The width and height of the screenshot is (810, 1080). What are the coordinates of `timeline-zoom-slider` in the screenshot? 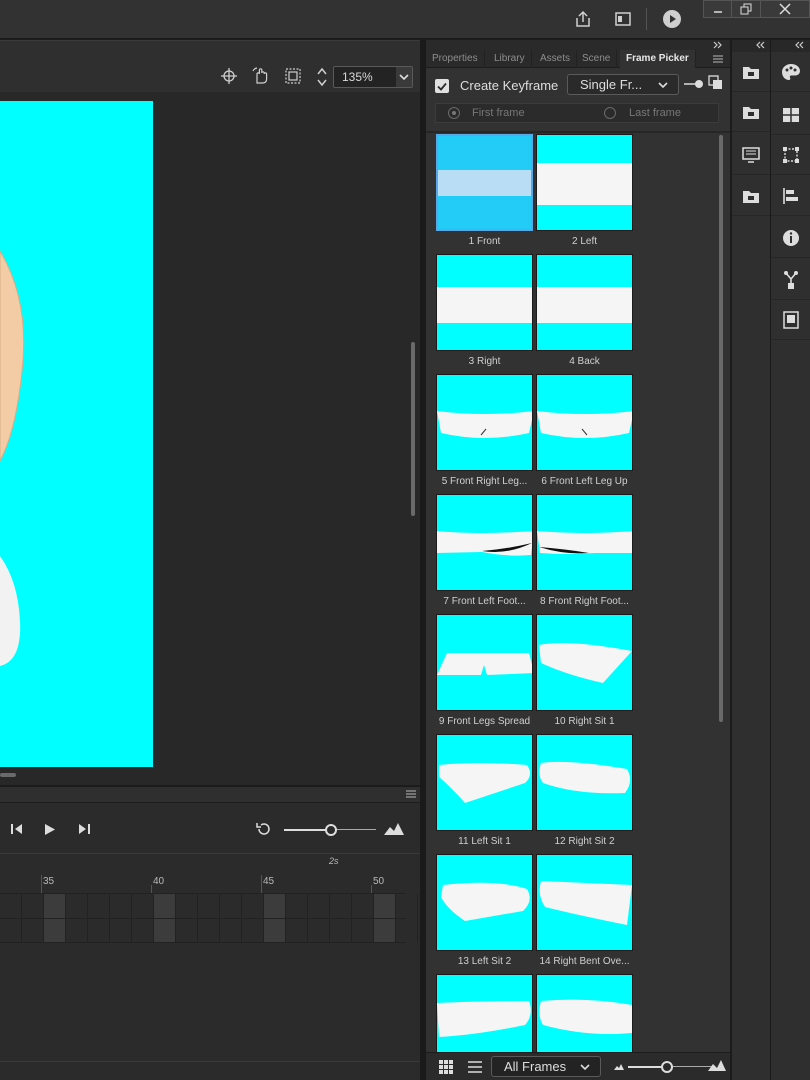 It's located at (330, 830).